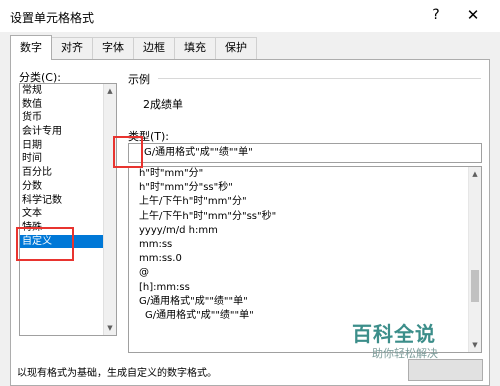 The width and height of the screenshot is (500, 386). What do you see at coordinates (68, 105) in the screenshot?
I see `category-item-number: 数值` at bounding box center [68, 105].